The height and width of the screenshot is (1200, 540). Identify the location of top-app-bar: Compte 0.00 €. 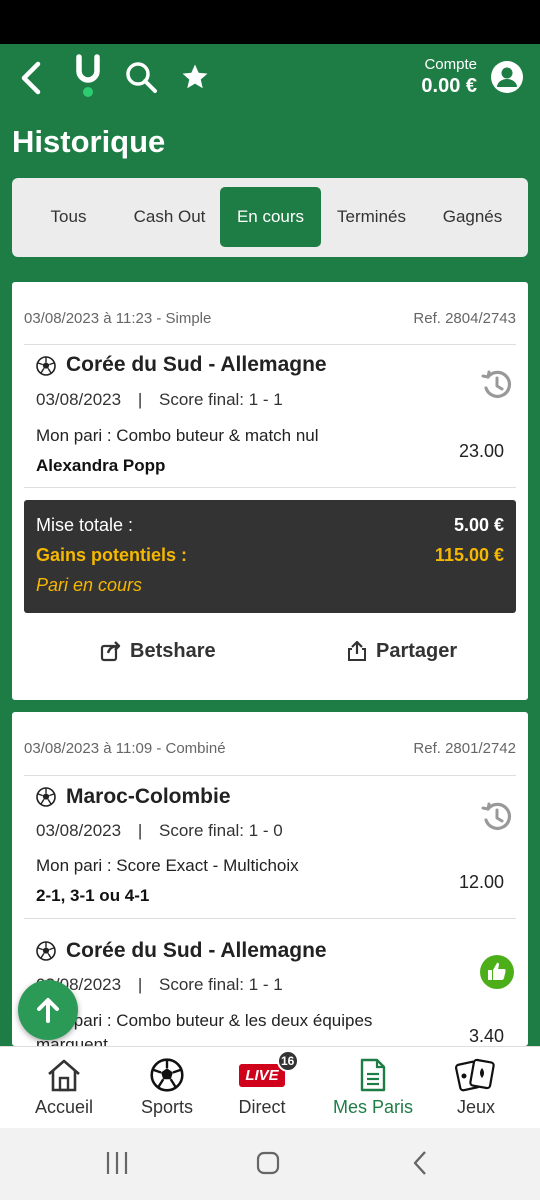
(270, 77).